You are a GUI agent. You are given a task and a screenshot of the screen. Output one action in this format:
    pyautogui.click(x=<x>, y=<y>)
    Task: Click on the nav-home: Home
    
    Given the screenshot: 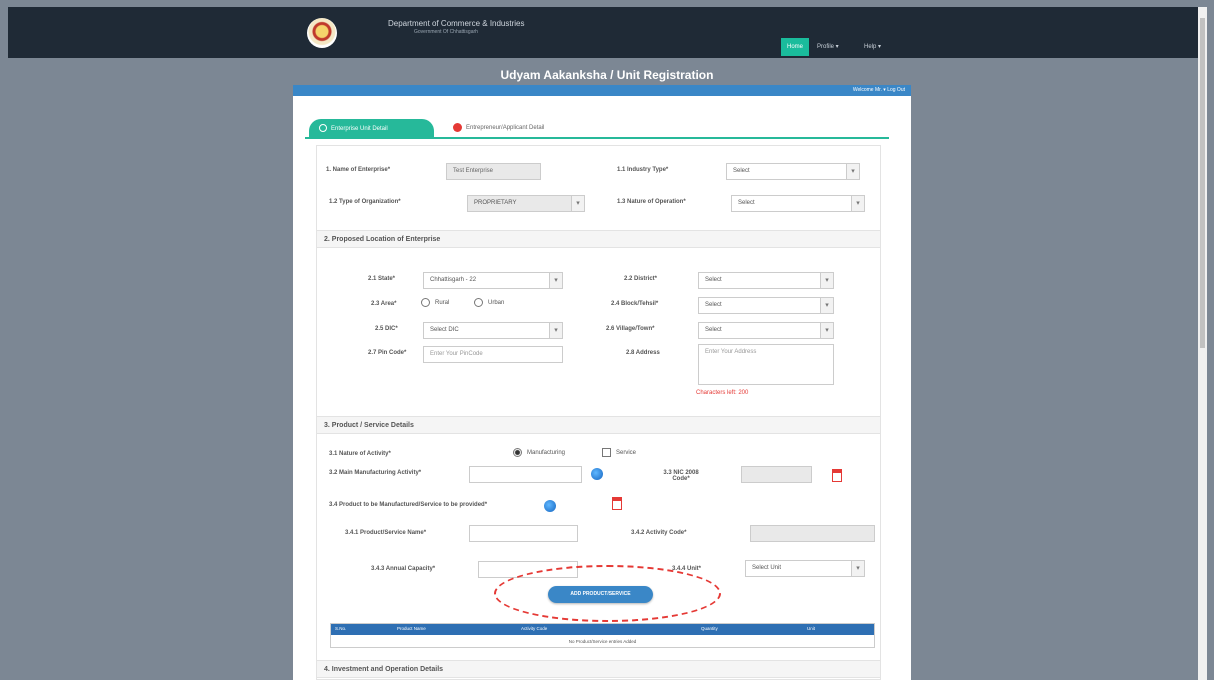 What is the action you would take?
    pyautogui.click(x=795, y=47)
    